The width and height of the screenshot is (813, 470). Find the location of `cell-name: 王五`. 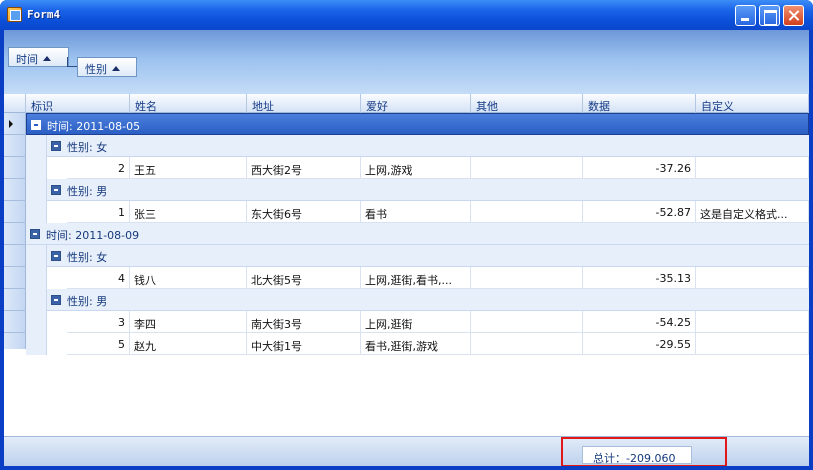

cell-name: 王五 is located at coordinates (188, 168).